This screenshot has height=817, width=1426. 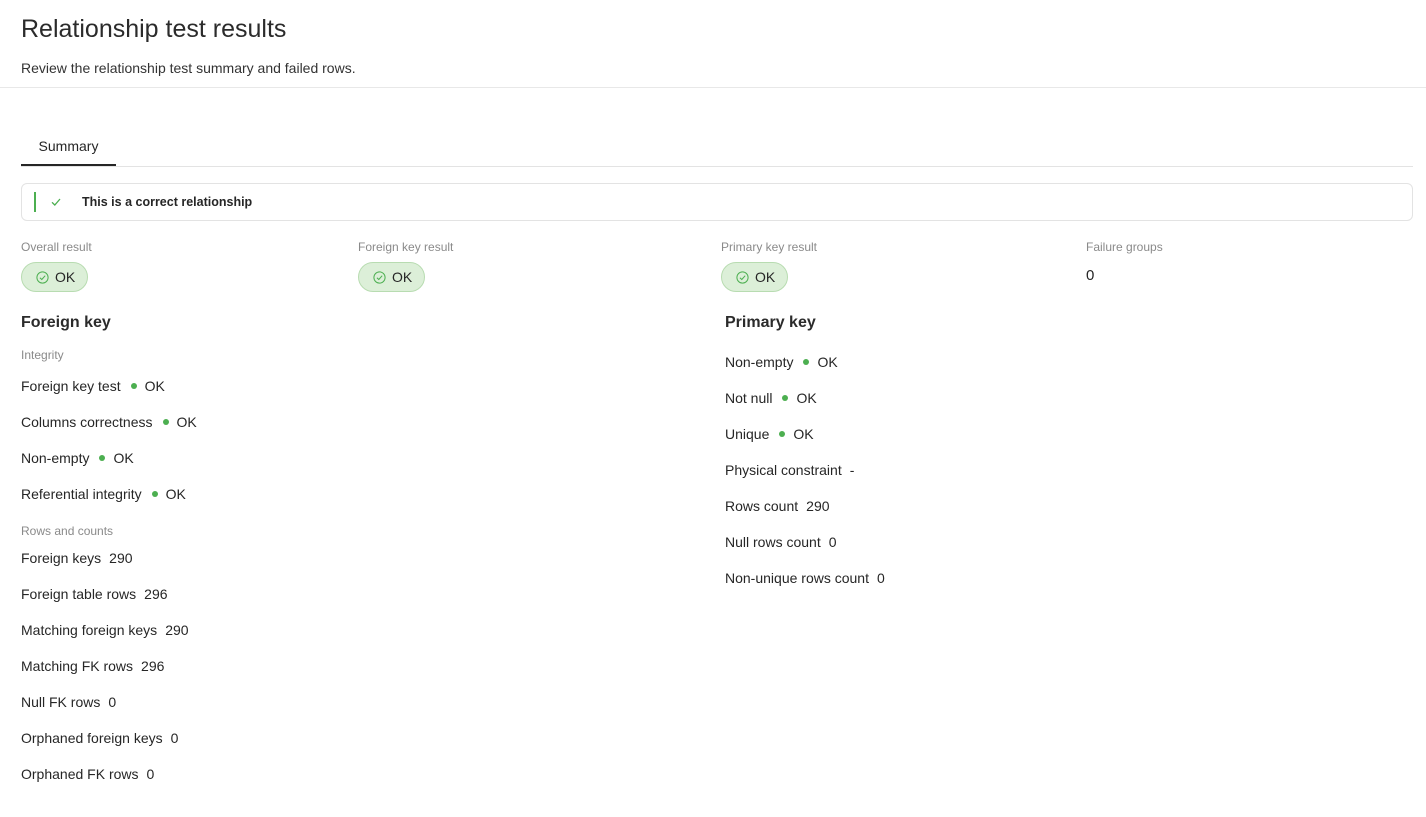 I want to click on primary-key-result: Primary key result OK, so click(x=769, y=266).